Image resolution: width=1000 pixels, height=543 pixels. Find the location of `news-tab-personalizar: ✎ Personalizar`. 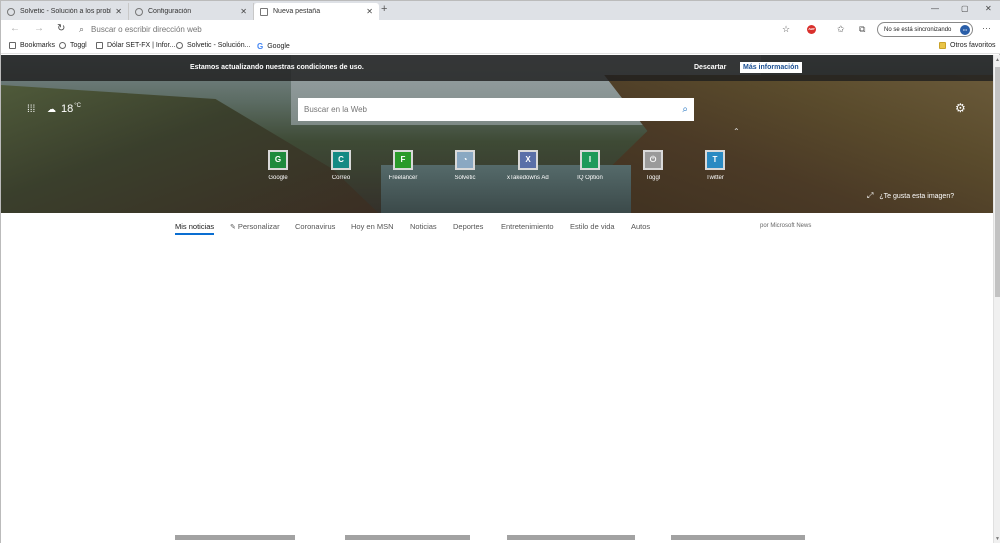

news-tab-personalizar: ✎ Personalizar is located at coordinates (255, 226).